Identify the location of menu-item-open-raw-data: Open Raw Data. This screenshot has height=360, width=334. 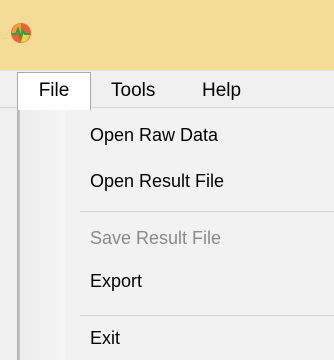
(154, 135).